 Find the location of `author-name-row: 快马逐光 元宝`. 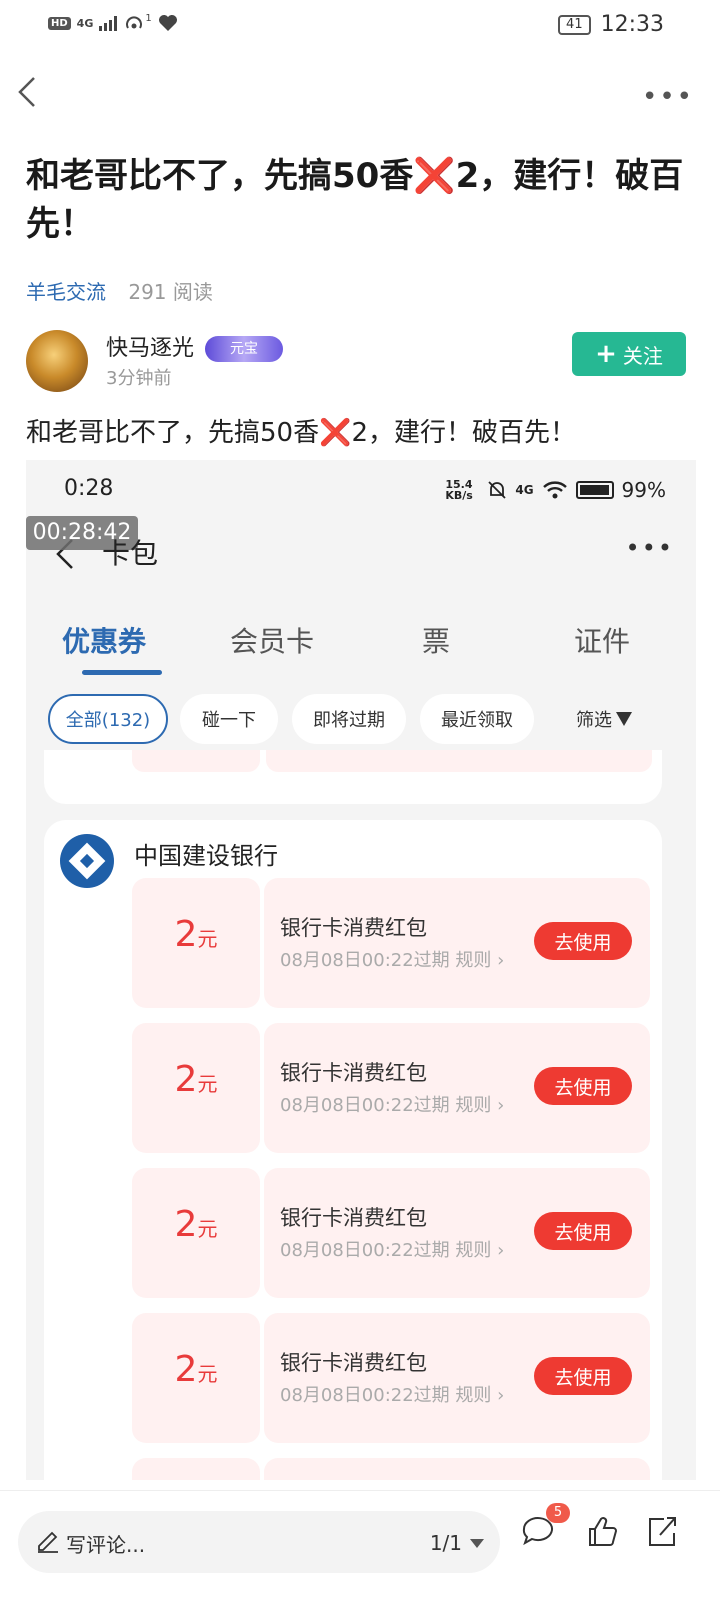

author-name-row: 快马逐光 元宝 is located at coordinates (195, 346).